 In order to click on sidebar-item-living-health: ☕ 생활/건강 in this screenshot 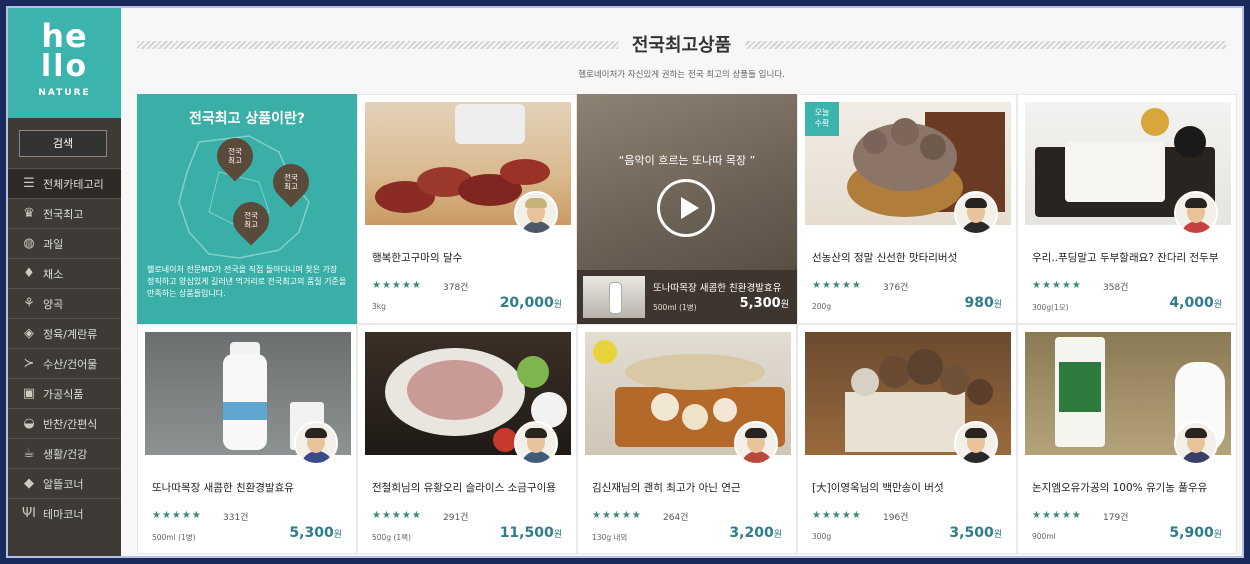, I will do `click(64, 453)`.